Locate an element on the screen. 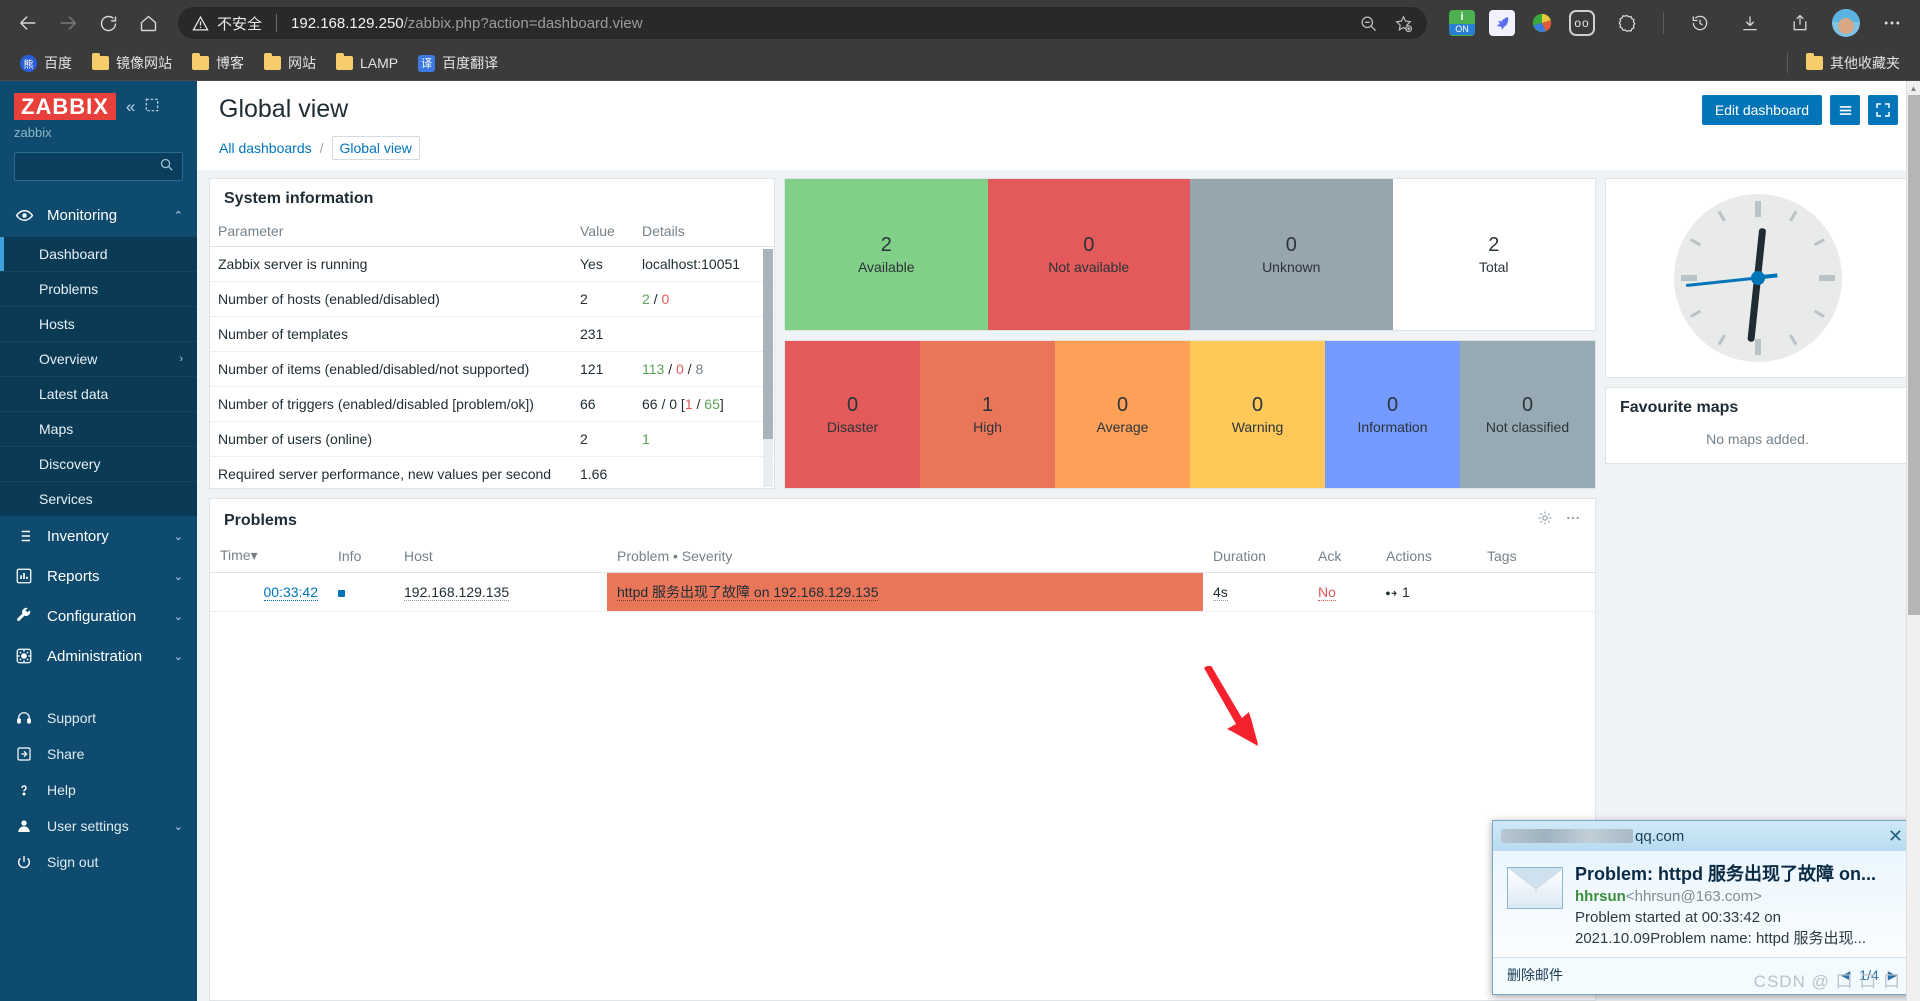 This screenshot has height=1001, width=1920. bookmark-lamp: LAMP is located at coordinates (367, 63).